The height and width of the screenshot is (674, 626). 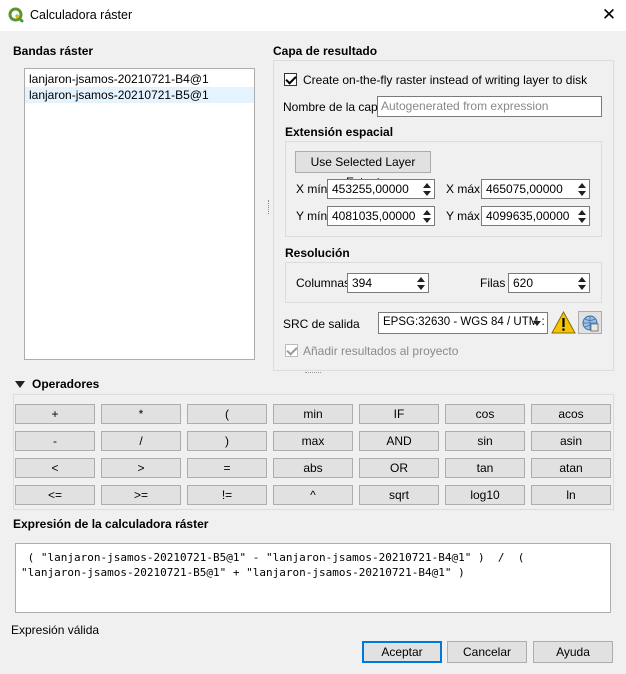 What do you see at coordinates (549, 283) in the screenshot?
I see `rows-spinbox: 620` at bounding box center [549, 283].